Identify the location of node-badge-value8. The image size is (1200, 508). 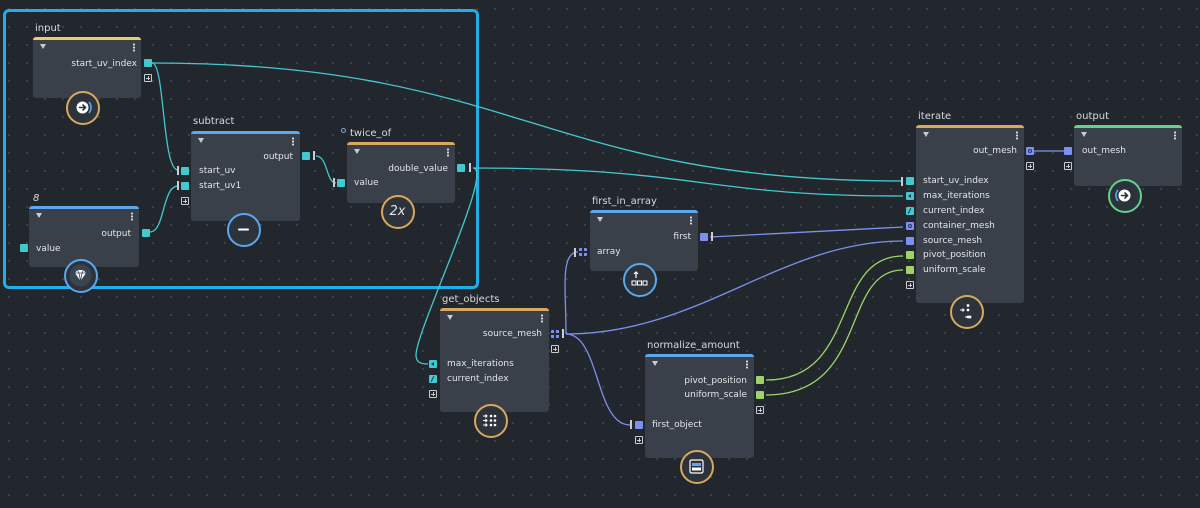
(81, 276).